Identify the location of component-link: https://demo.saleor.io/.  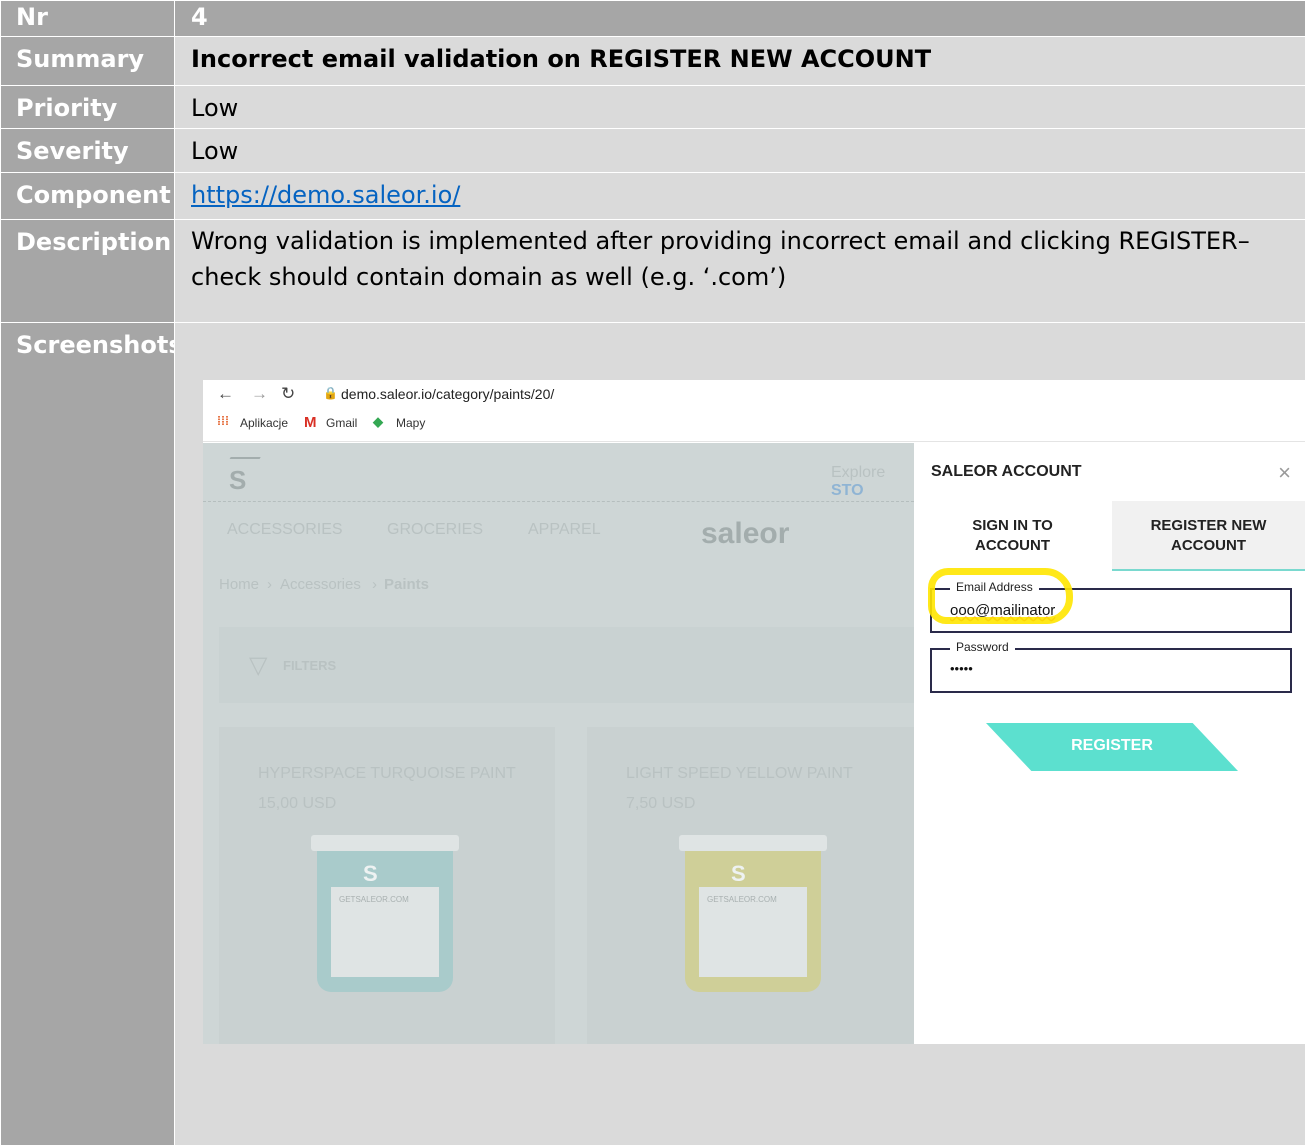
(325, 195).